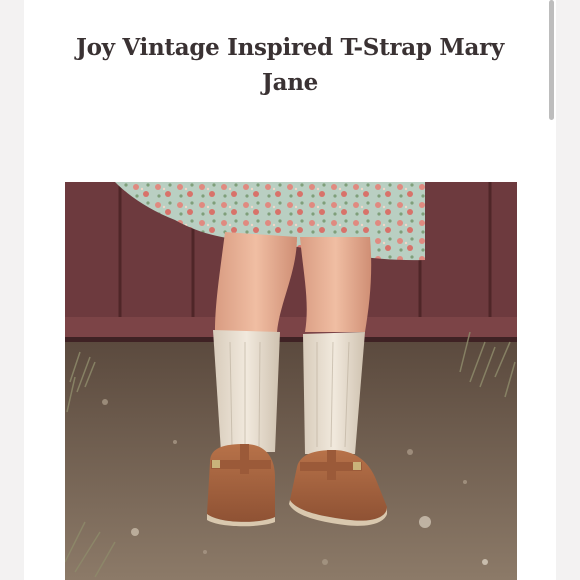 This screenshot has width=580, height=580. Describe the element at coordinates (290, 82) in the screenshot. I see `listing-title-line-2: Jane` at that location.